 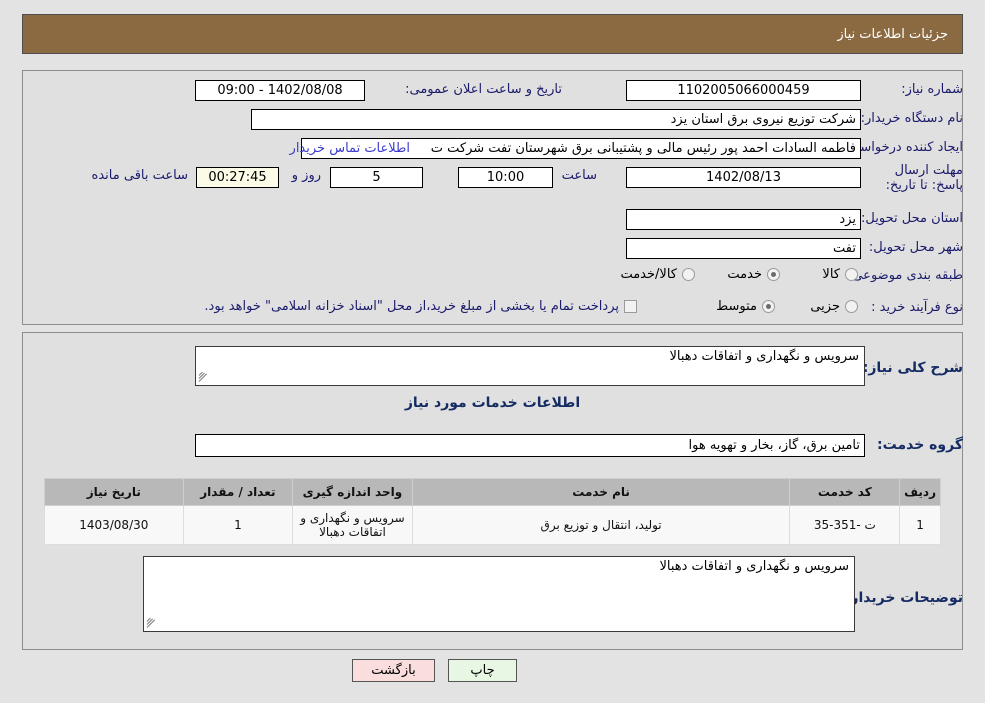 I want to click on need-number-value: 1102005066000459, so click(x=743, y=90).